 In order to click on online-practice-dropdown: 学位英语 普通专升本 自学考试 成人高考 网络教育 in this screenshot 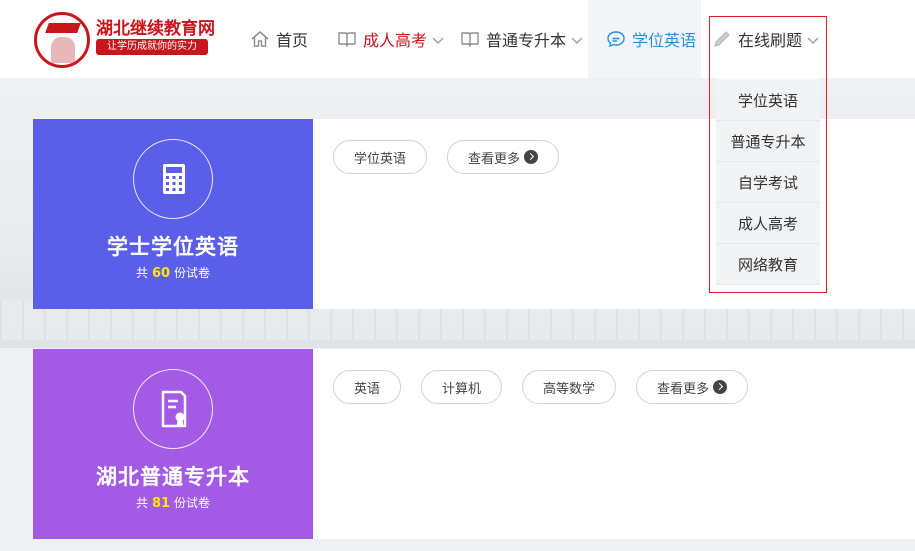, I will do `click(768, 181)`.